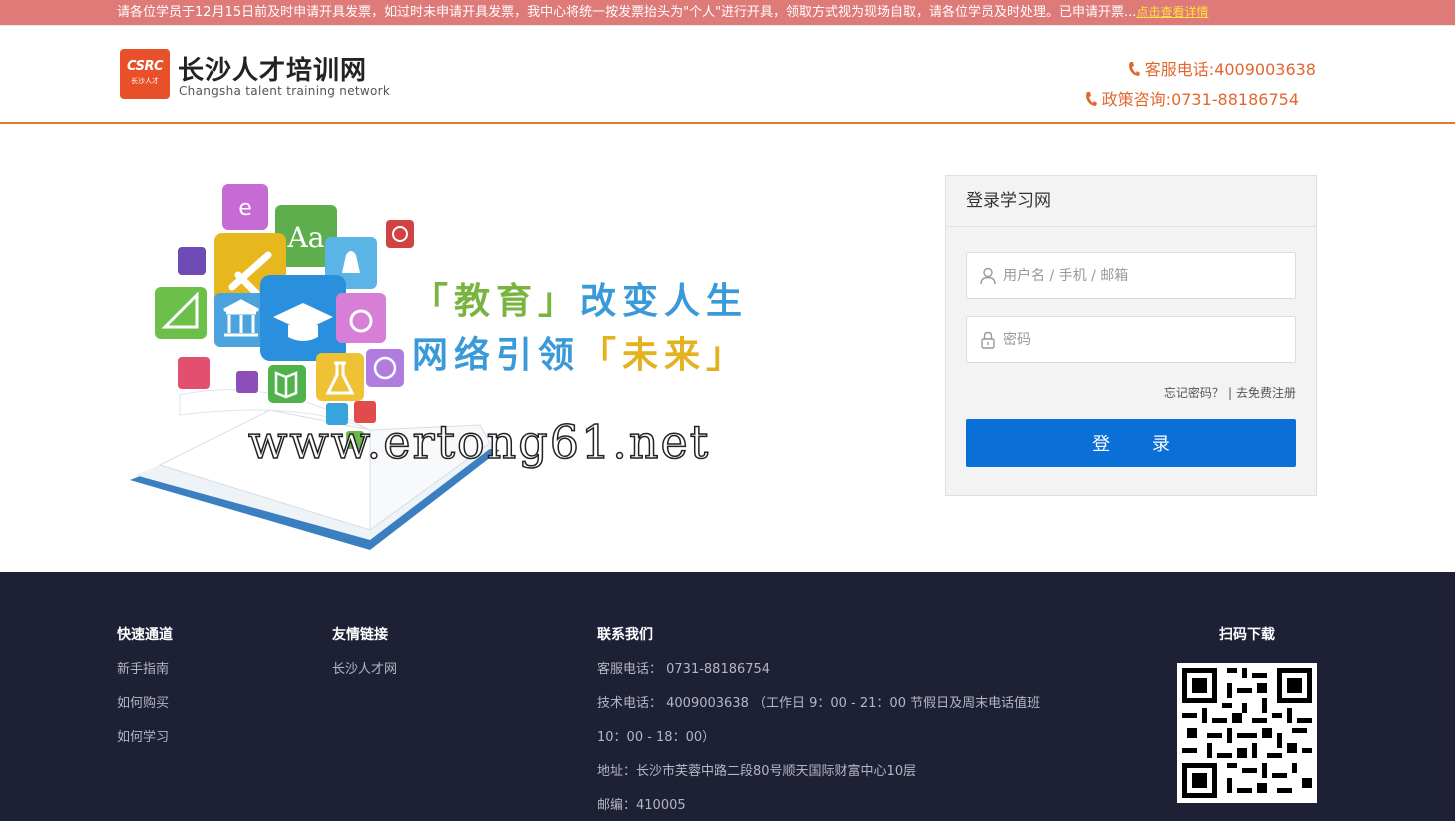 Image resolution: width=1455 pixels, height=831 pixels. I want to click on username-field, so click(1131, 275).